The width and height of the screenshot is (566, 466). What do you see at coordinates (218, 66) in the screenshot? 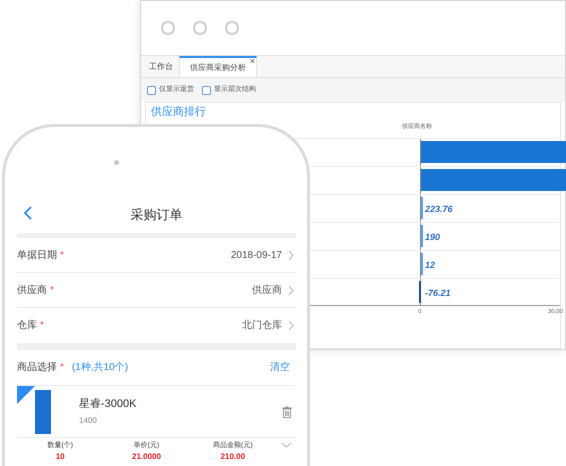
I see `tab: 供应商采购分析 ×` at bounding box center [218, 66].